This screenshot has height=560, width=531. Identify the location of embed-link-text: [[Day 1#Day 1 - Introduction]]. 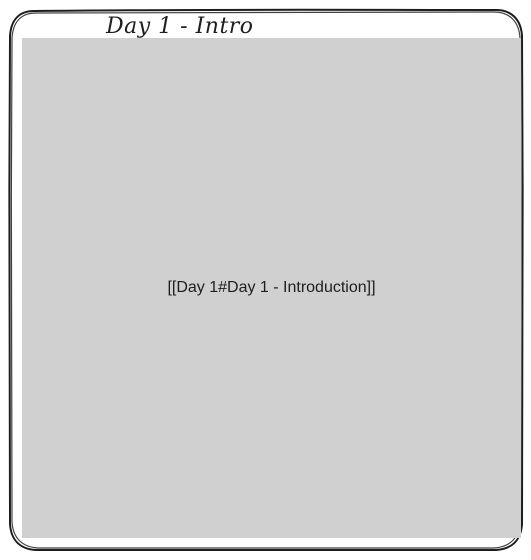
(271, 288).